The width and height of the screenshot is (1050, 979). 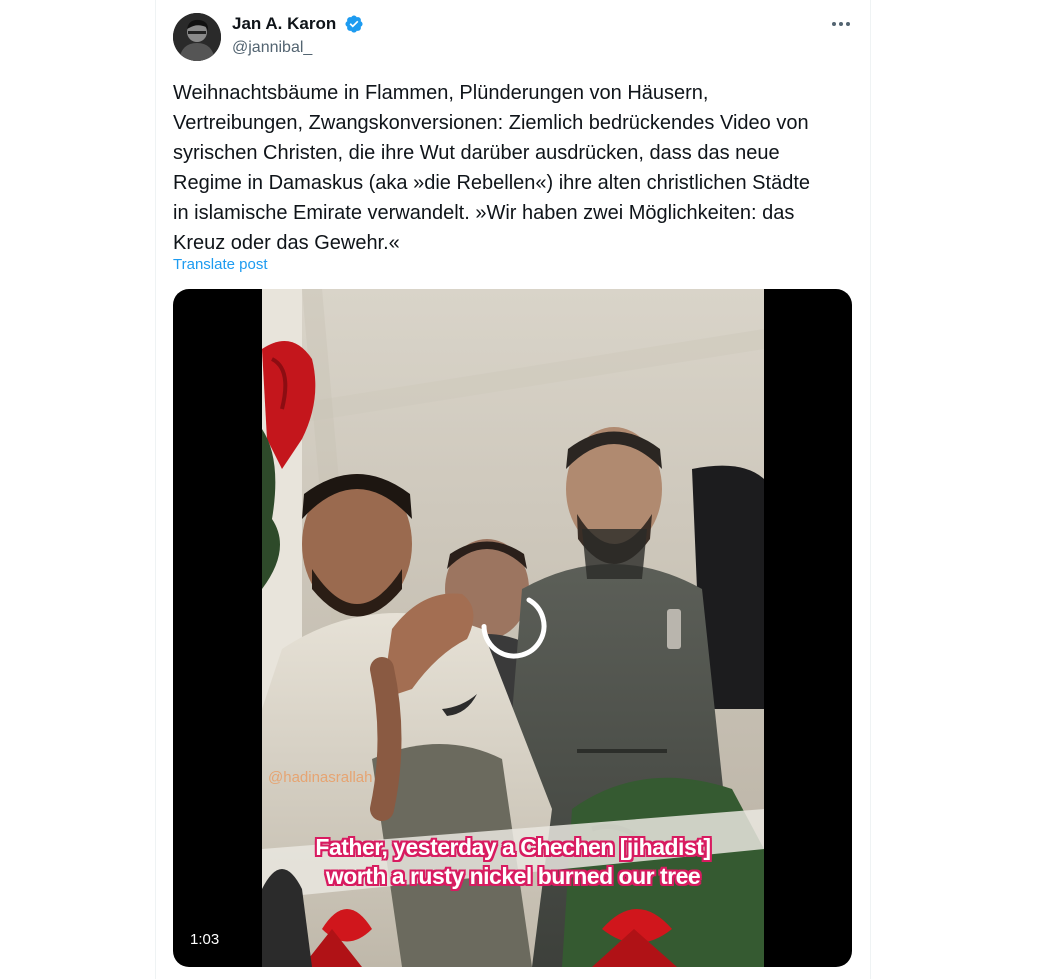 I want to click on more-horizontal-icon, so click(x=841, y=24).